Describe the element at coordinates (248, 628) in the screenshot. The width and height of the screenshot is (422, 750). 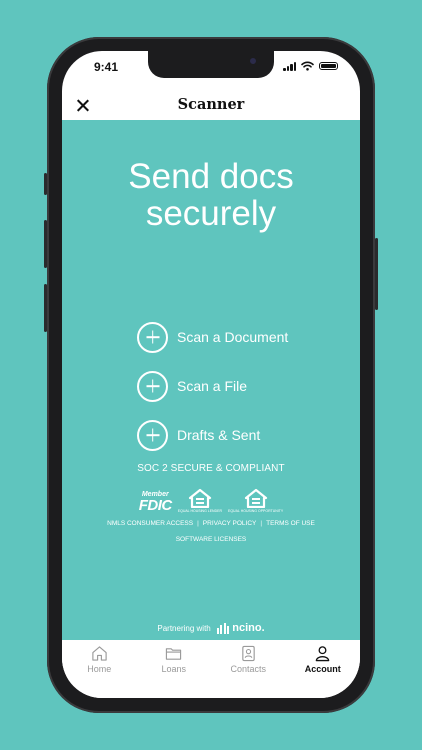
I see `ncino-wordmark: ncino.` at that location.